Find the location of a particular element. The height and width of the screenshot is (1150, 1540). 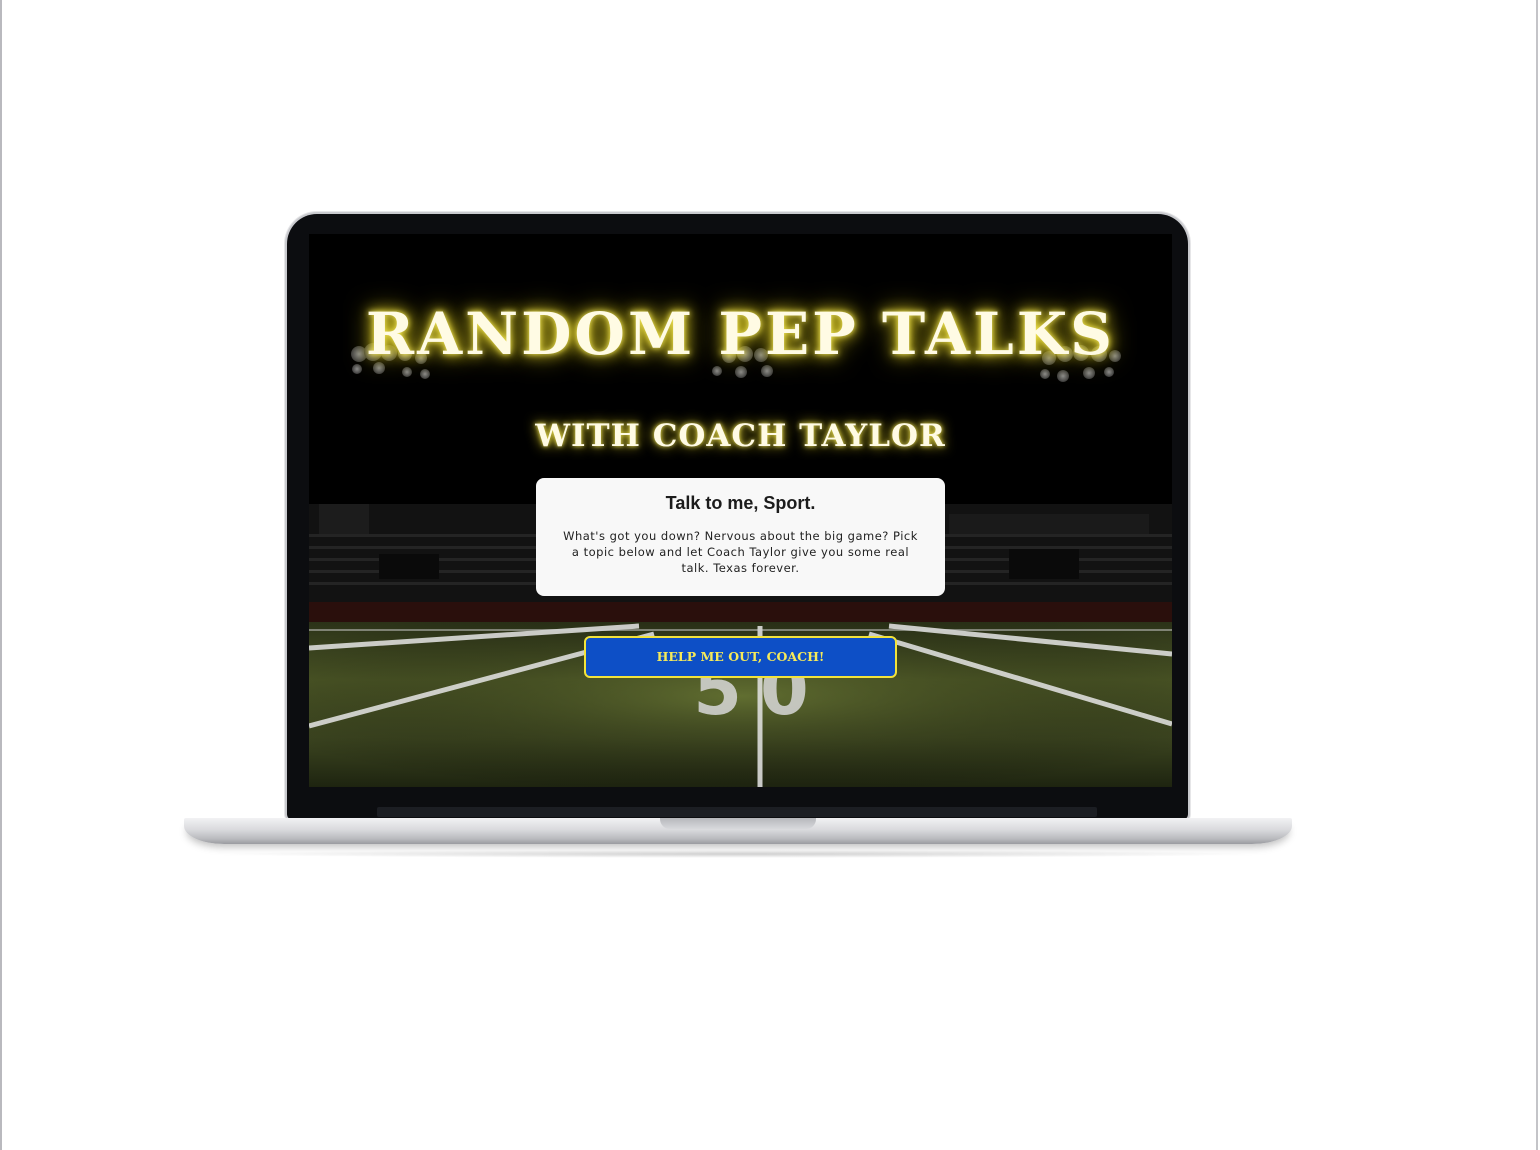

laptop-shadow is located at coordinates (738, 854).